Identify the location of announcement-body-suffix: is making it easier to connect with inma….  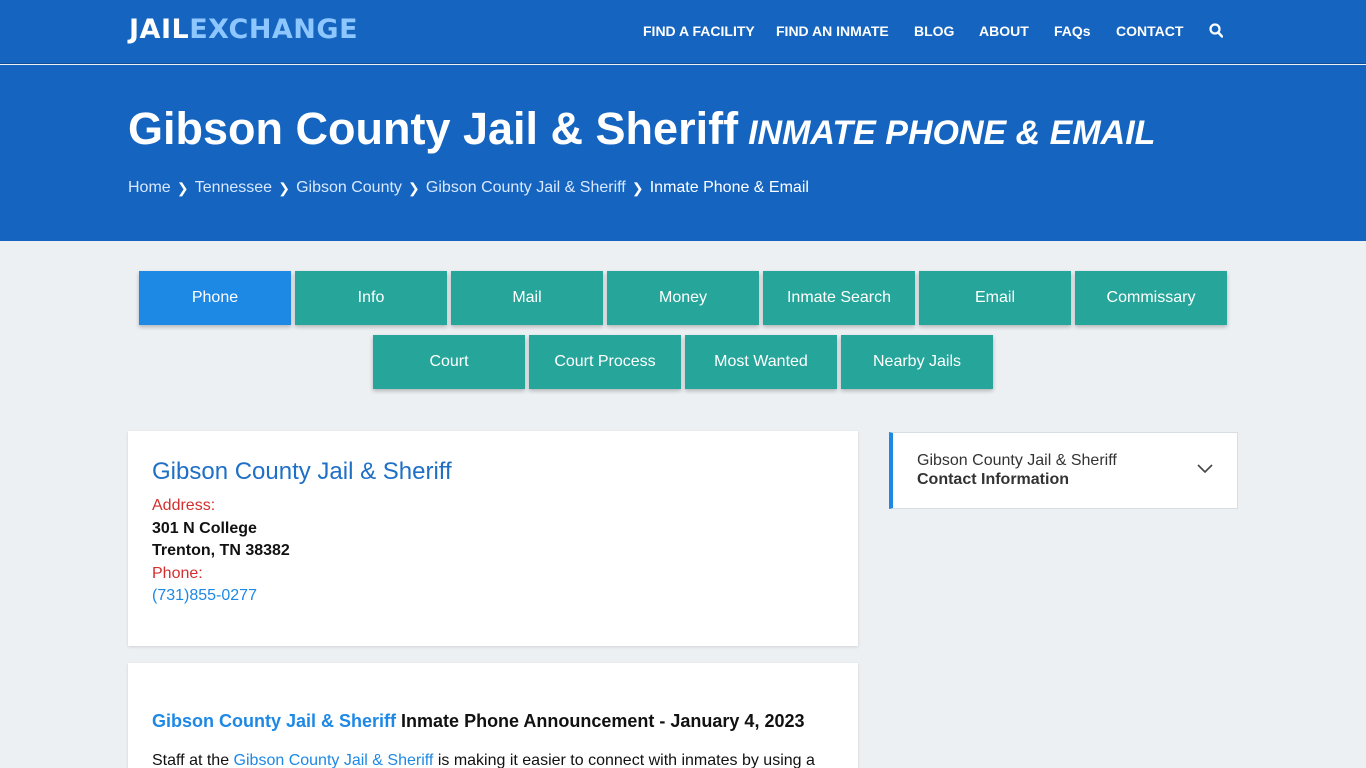
(626, 760).